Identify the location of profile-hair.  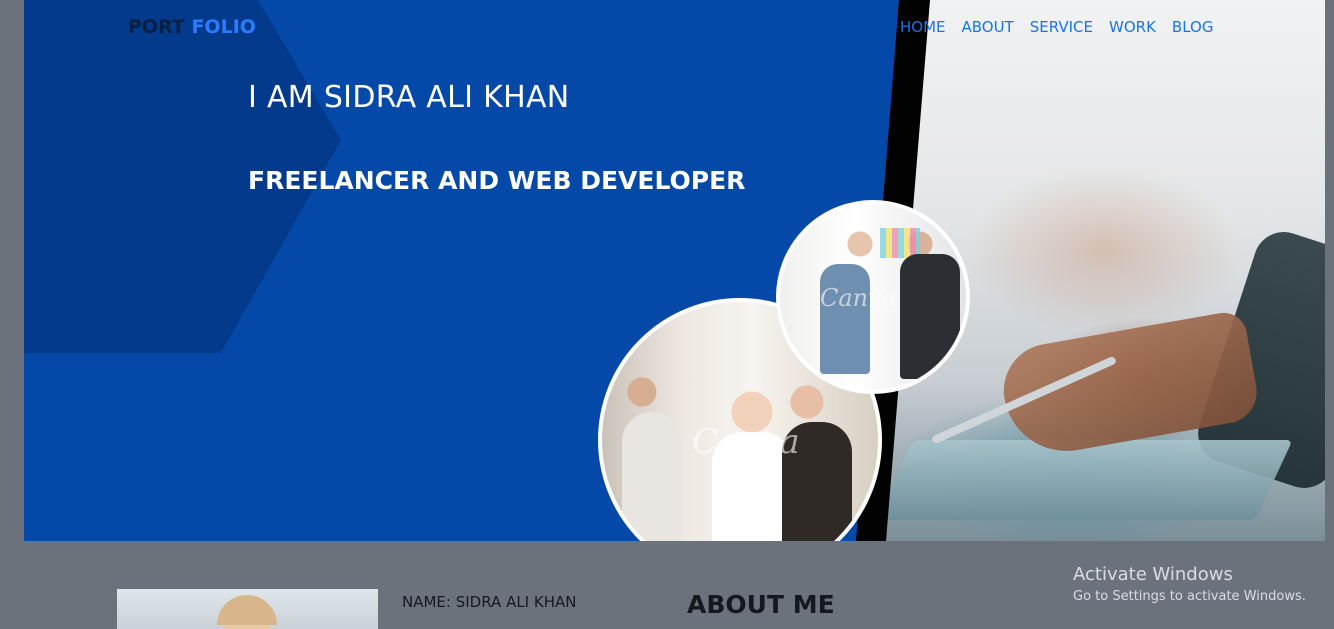
(247, 610).